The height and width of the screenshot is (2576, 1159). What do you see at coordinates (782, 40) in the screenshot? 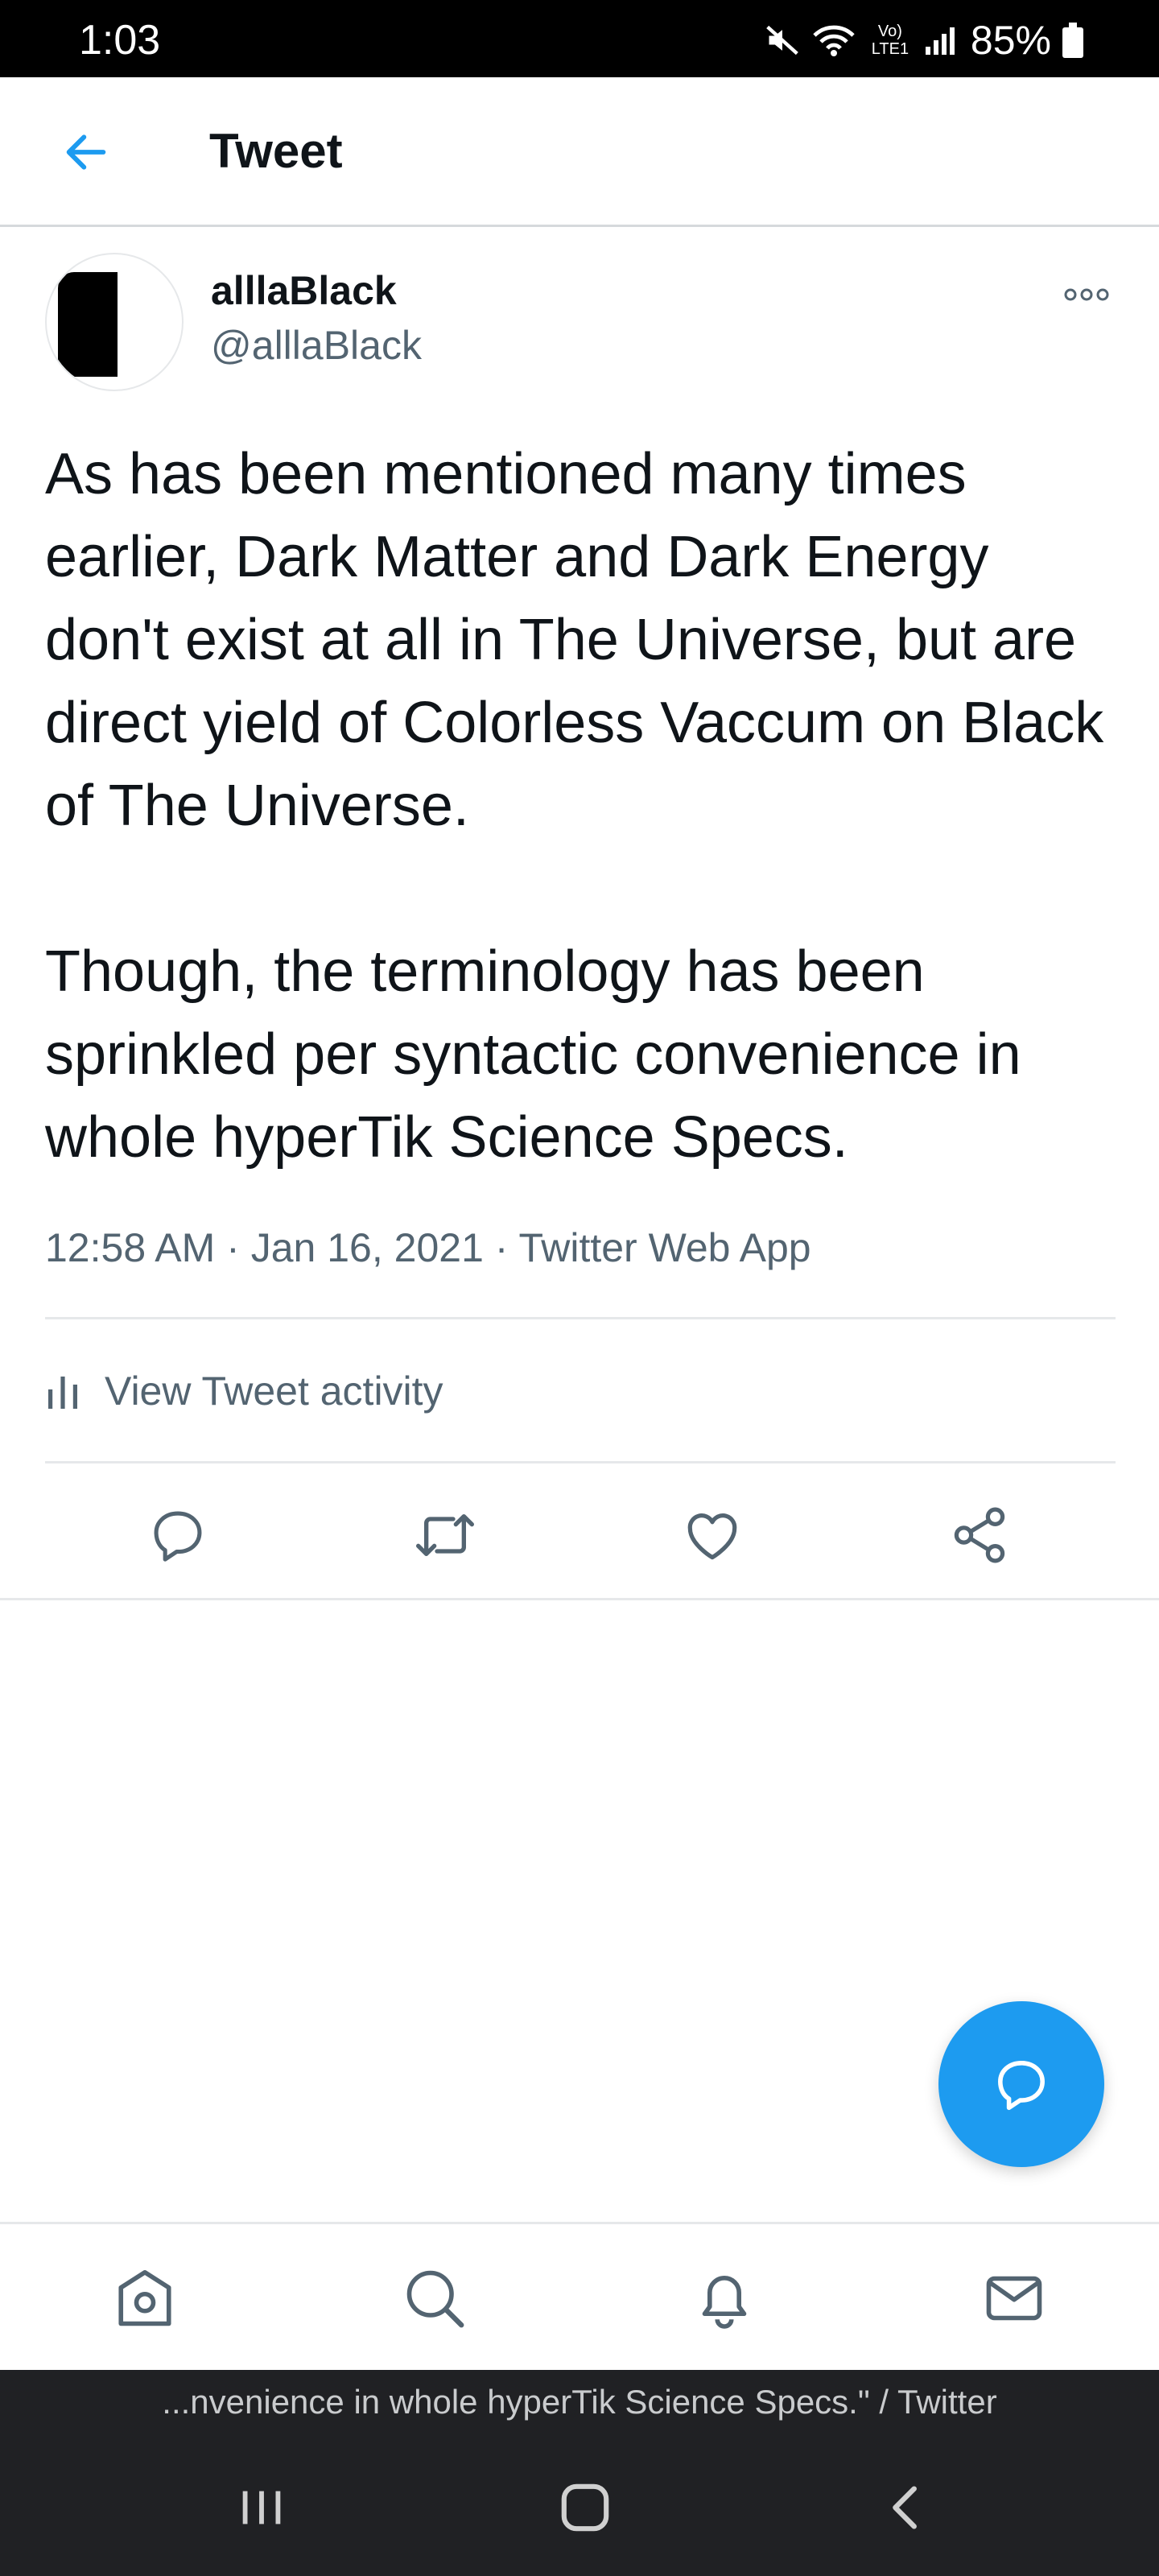
I see `mute-icon` at bounding box center [782, 40].